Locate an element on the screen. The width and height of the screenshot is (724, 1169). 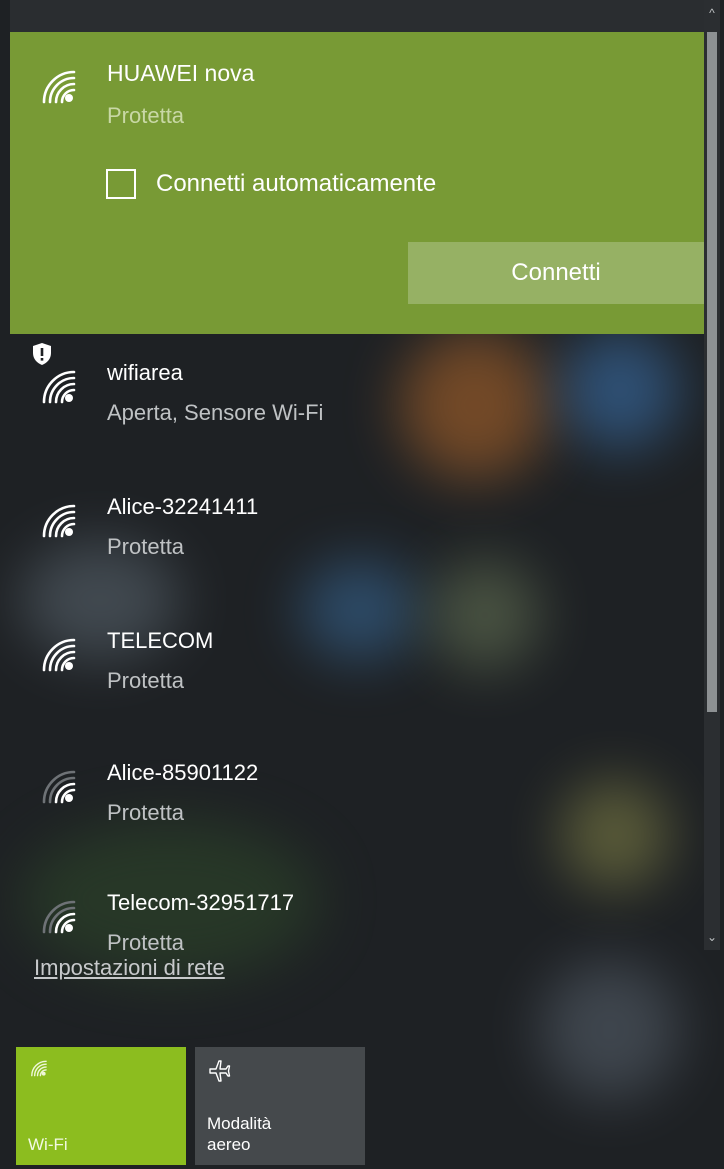
quick-actions: Wi-Fi Modalità aereo is located at coordinates (190, 1106).